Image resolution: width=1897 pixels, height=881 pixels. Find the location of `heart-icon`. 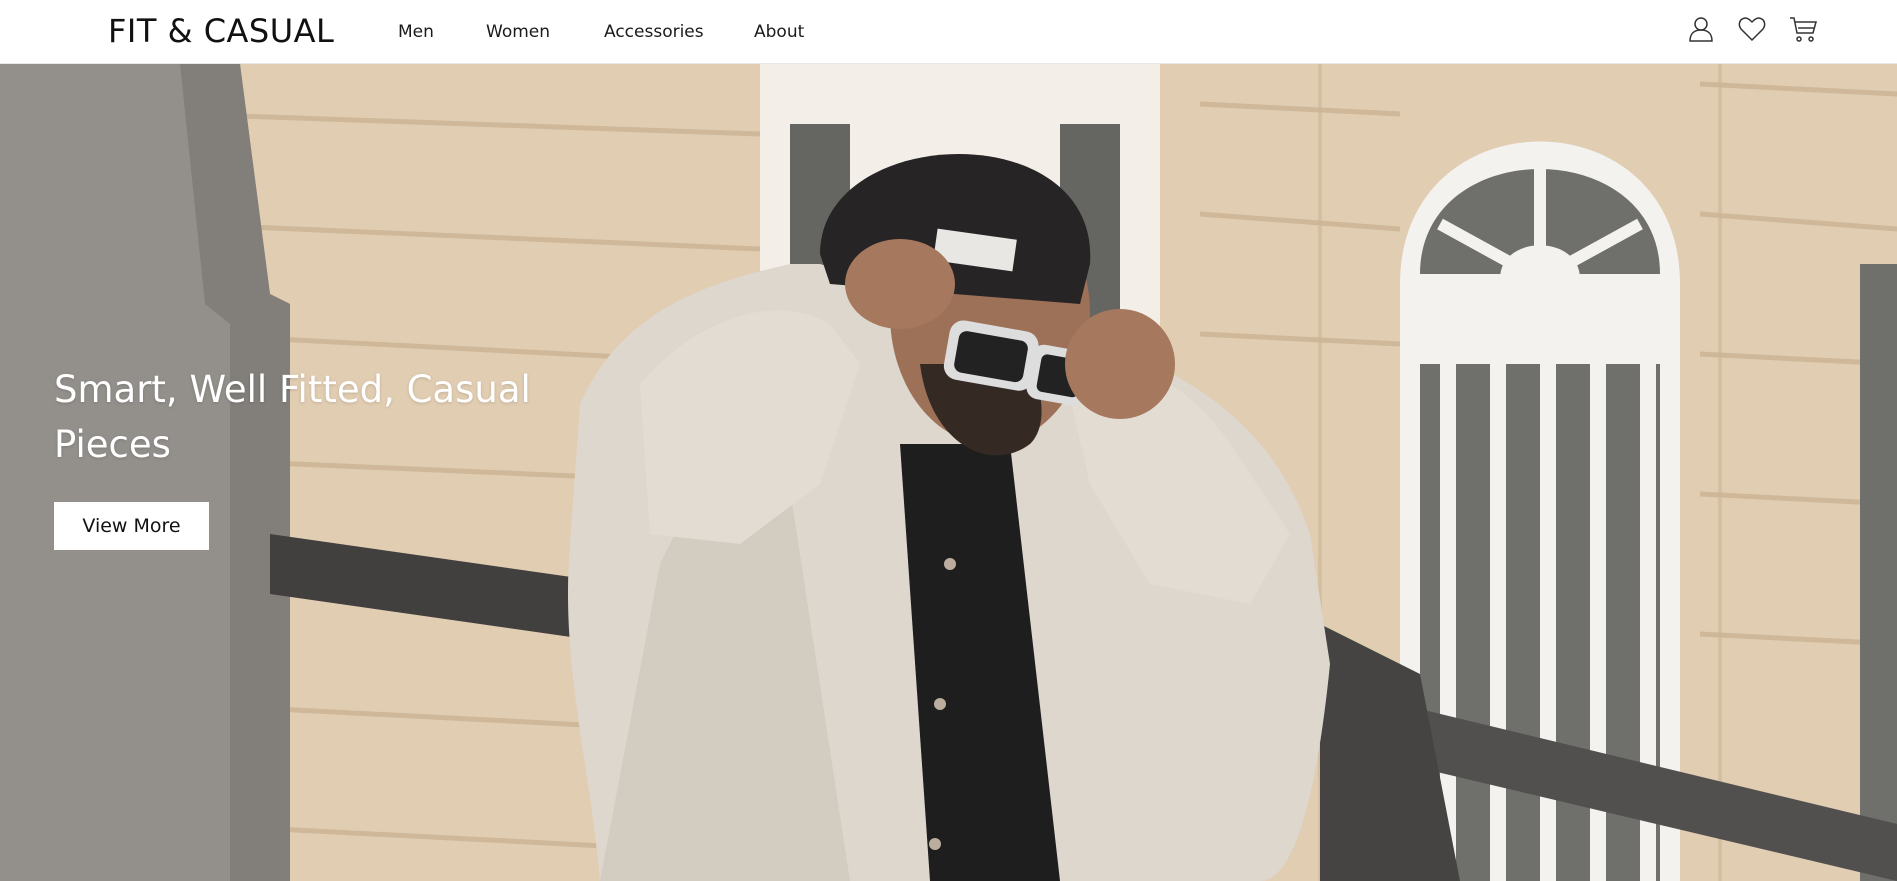

heart-icon is located at coordinates (1751, 28).